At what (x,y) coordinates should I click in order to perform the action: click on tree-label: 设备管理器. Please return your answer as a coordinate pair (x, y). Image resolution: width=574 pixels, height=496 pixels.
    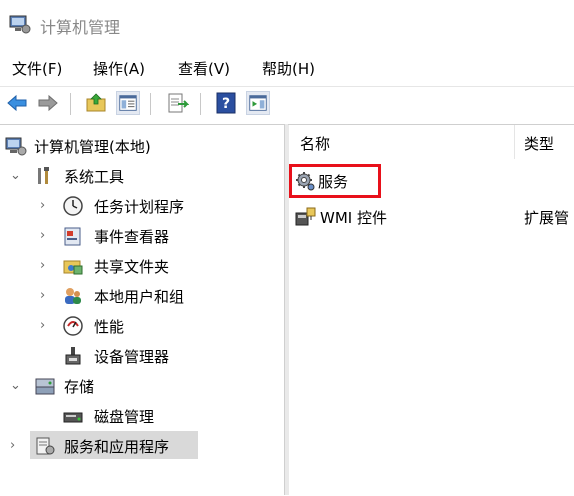
    Looking at the image, I should click on (132, 357).